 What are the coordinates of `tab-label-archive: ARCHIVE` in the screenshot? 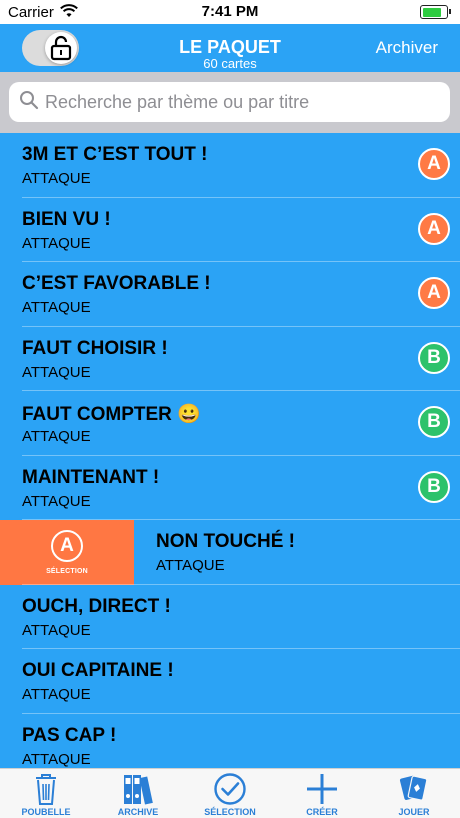 It's located at (138, 812).